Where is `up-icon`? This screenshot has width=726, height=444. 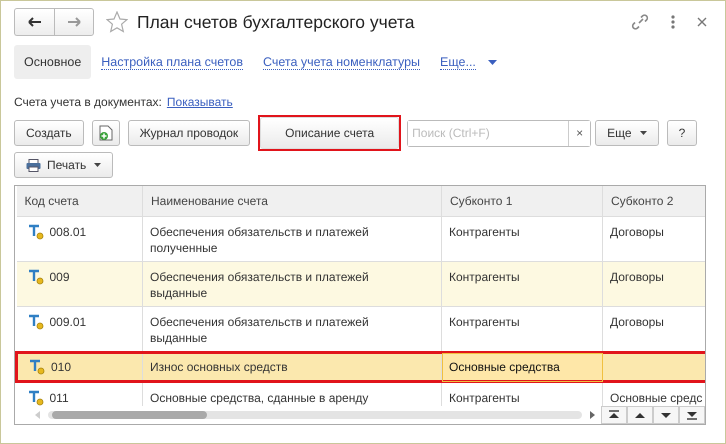 up-icon is located at coordinates (640, 415).